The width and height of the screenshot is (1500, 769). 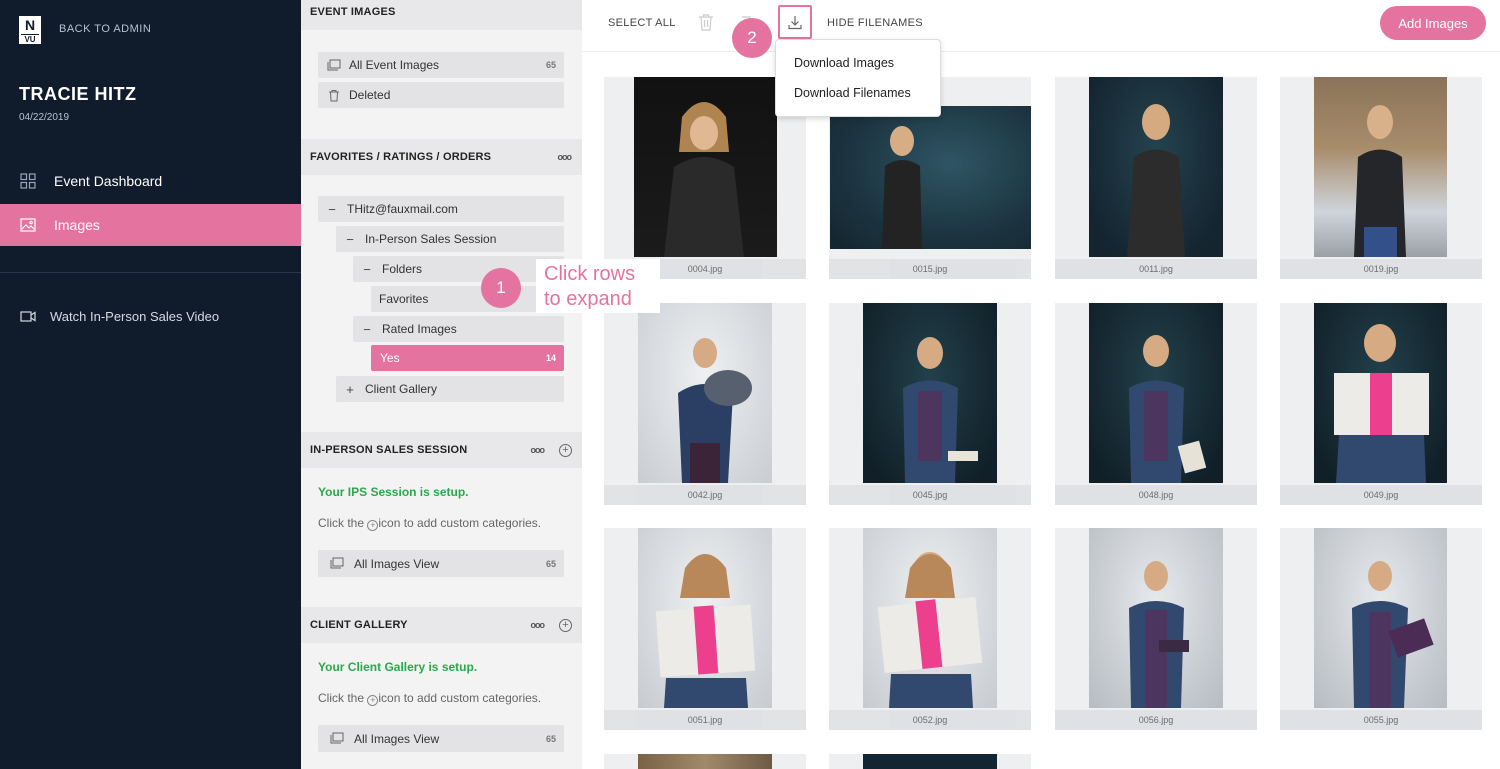 What do you see at coordinates (30, 39) in the screenshot?
I see `logo-text-bottom: VU` at bounding box center [30, 39].